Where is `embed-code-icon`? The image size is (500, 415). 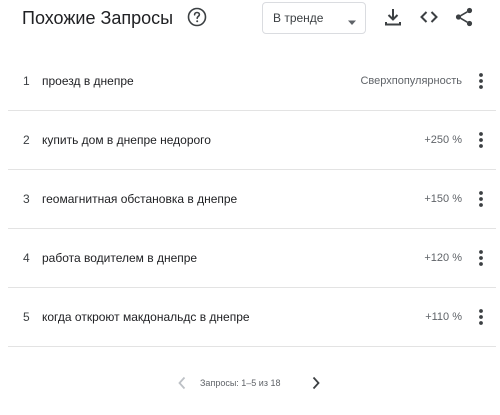 embed-code-icon is located at coordinates (429, 17).